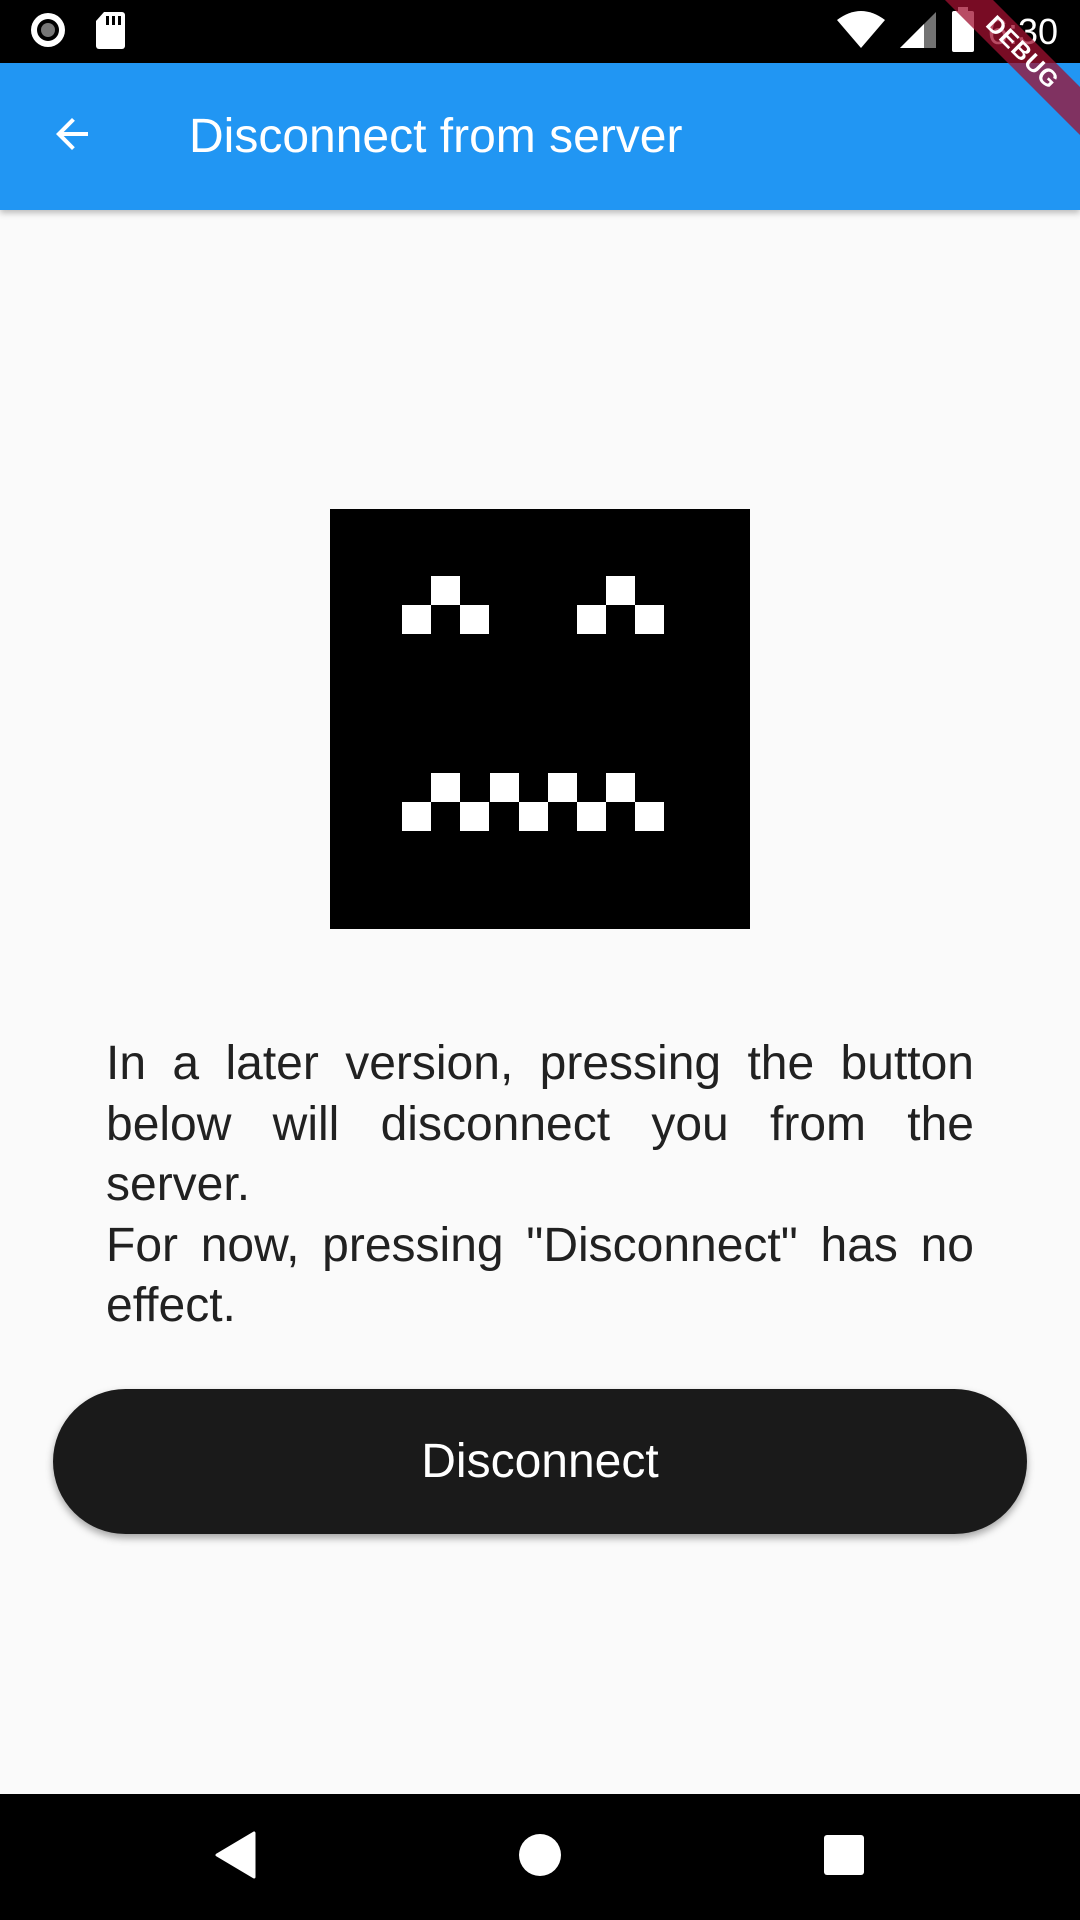 This screenshot has height=1920, width=1080. I want to click on nav-home-icon, so click(540, 1857).